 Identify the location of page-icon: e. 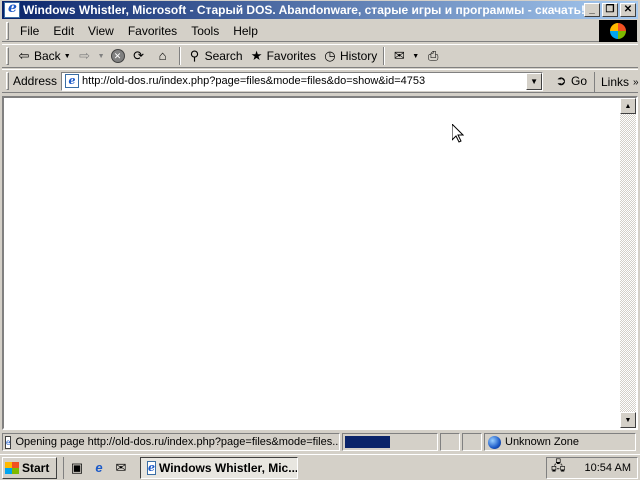
(72, 81).